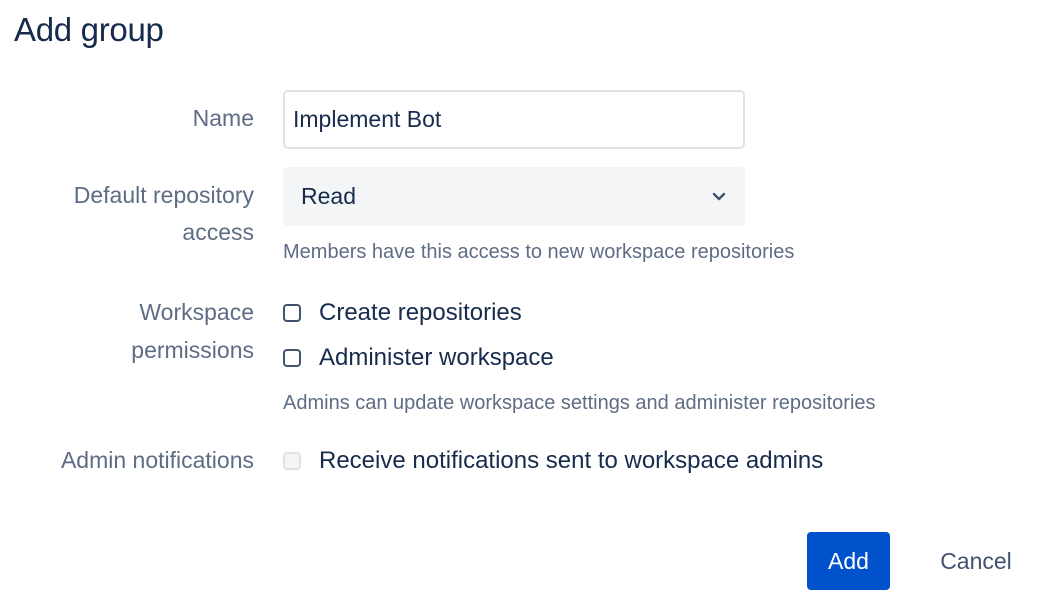 The height and width of the screenshot is (597, 1050). Describe the element at coordinates (719, 197) in the screenshot. I see `chevron-down-icon` at that location.